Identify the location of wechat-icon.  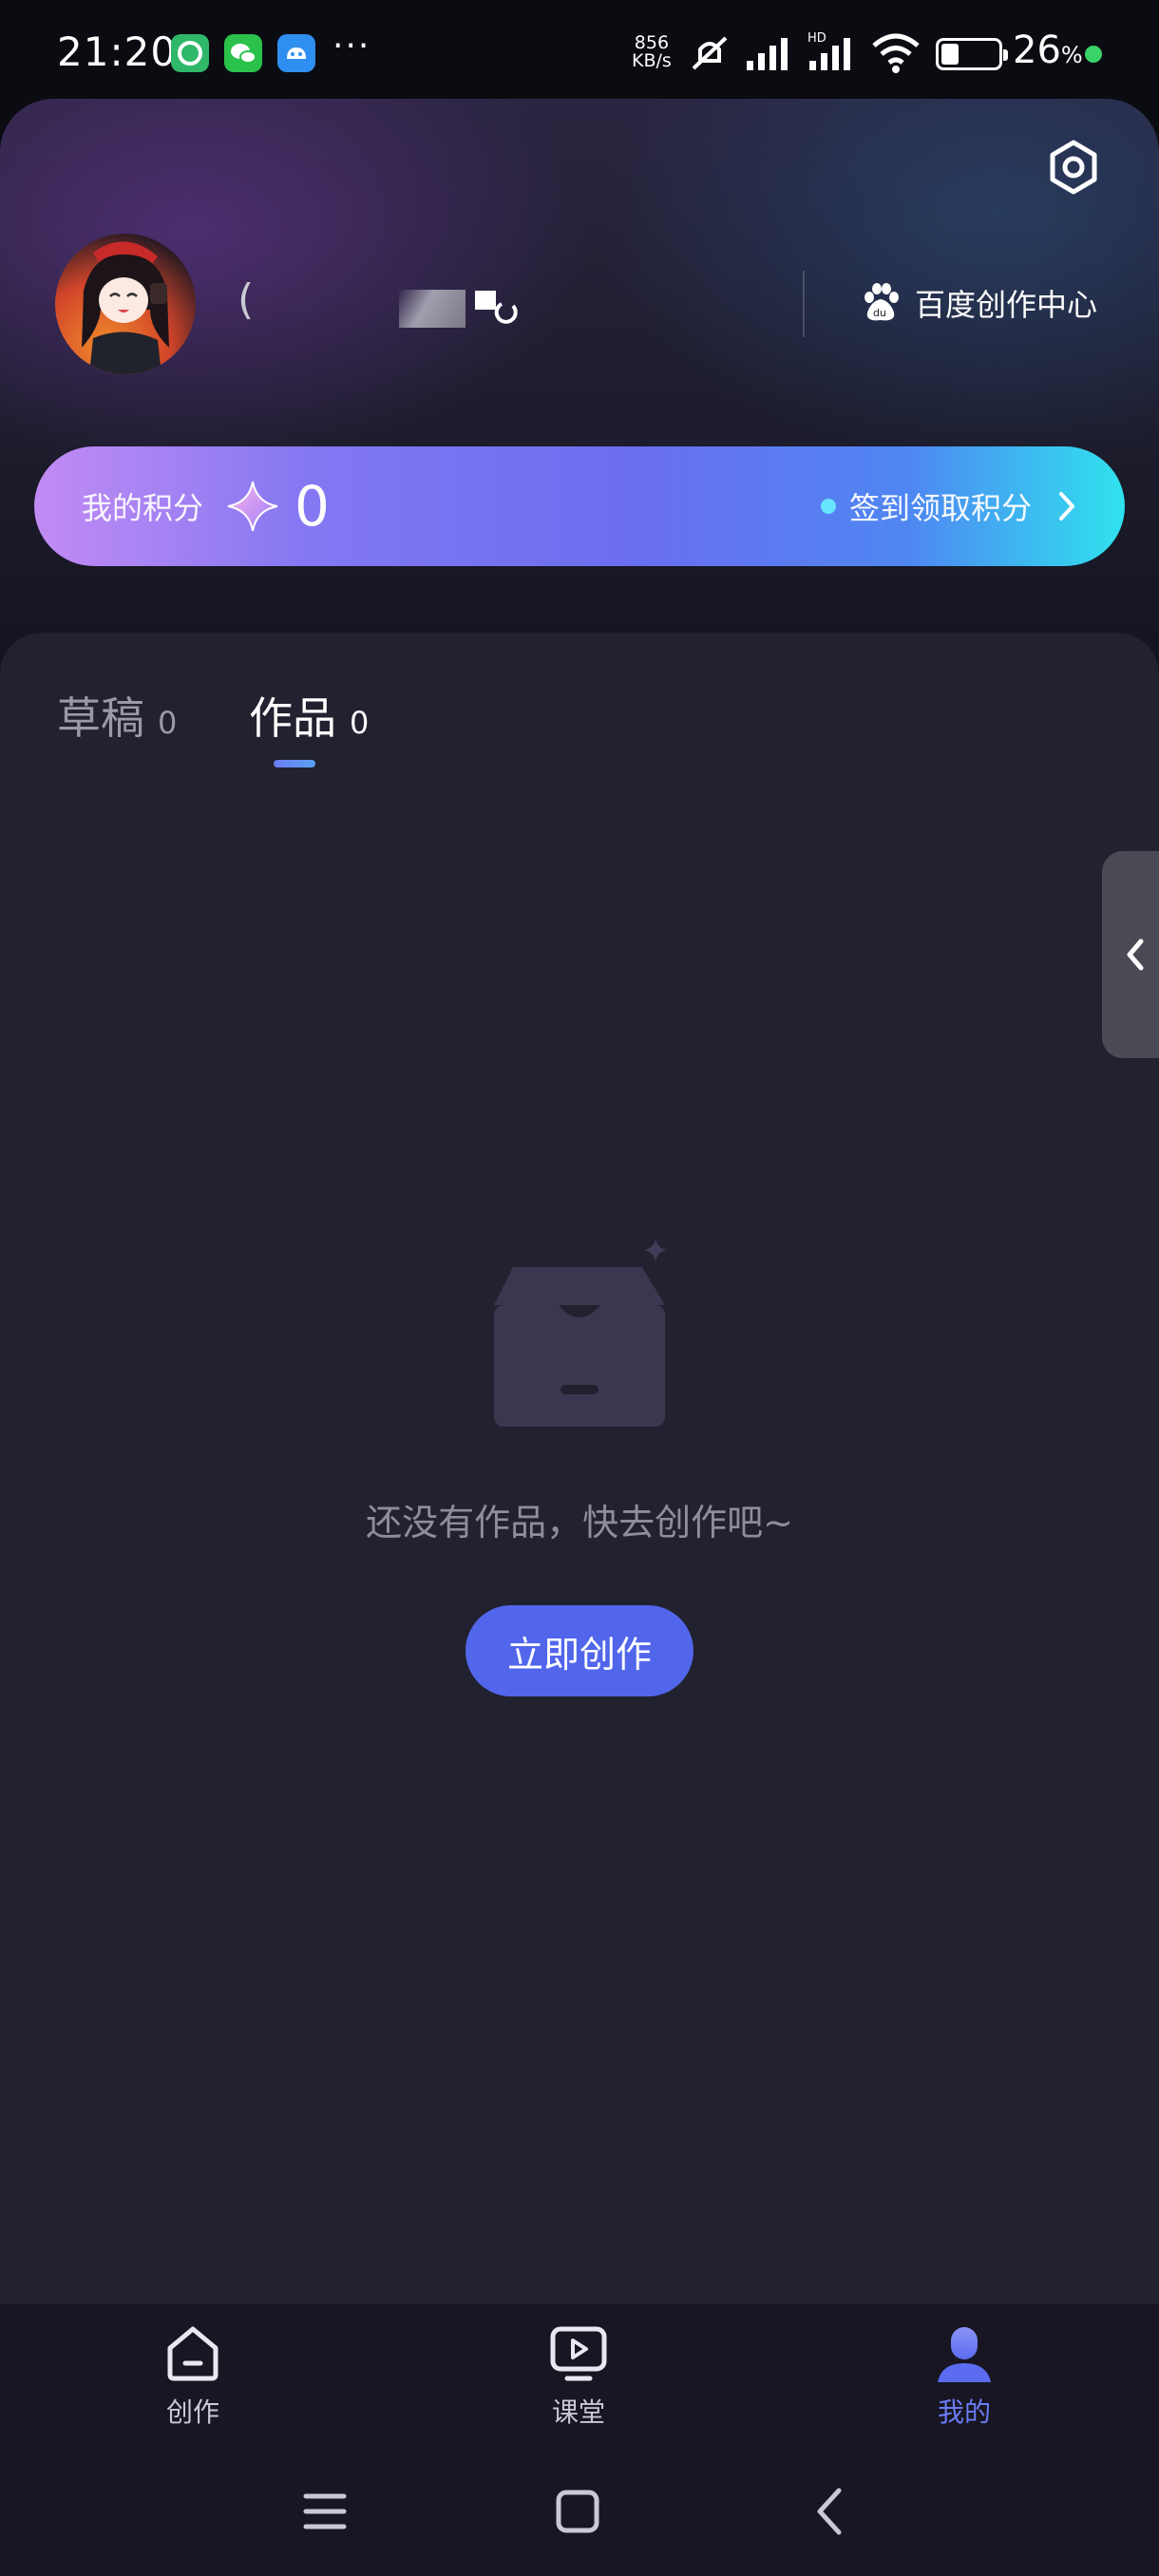
(243, 53).